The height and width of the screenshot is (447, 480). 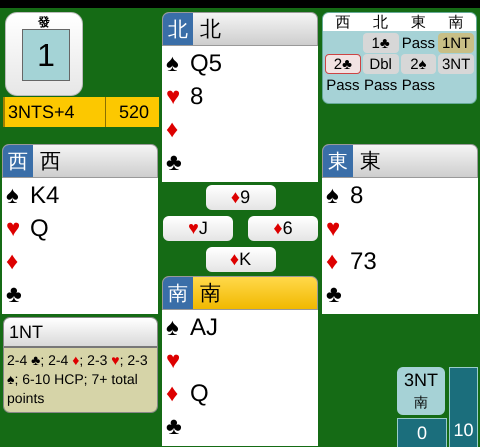 What do you see at coordinates (380, 43) in the screenshot?
I see `bid-call: 1♣` at bounding box center [380, 43].